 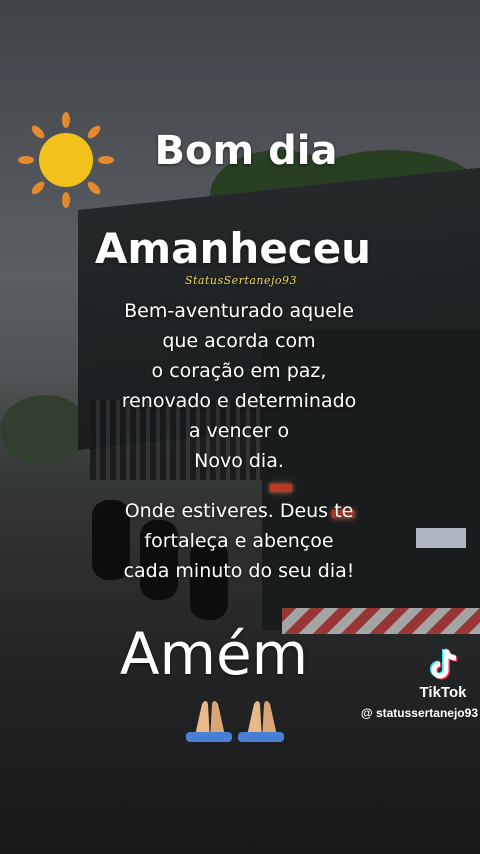 What do you see at coordinates (239, 311) in the screenshot?
I see `message-line: Bem-aventurado aquele` at bounding box center [239, 311].